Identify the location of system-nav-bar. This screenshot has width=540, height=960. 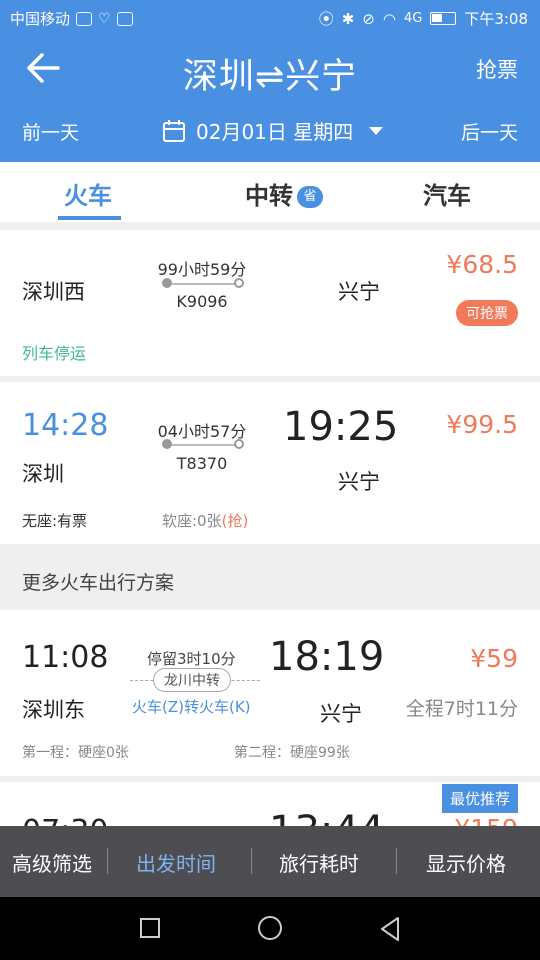
(270, 928).